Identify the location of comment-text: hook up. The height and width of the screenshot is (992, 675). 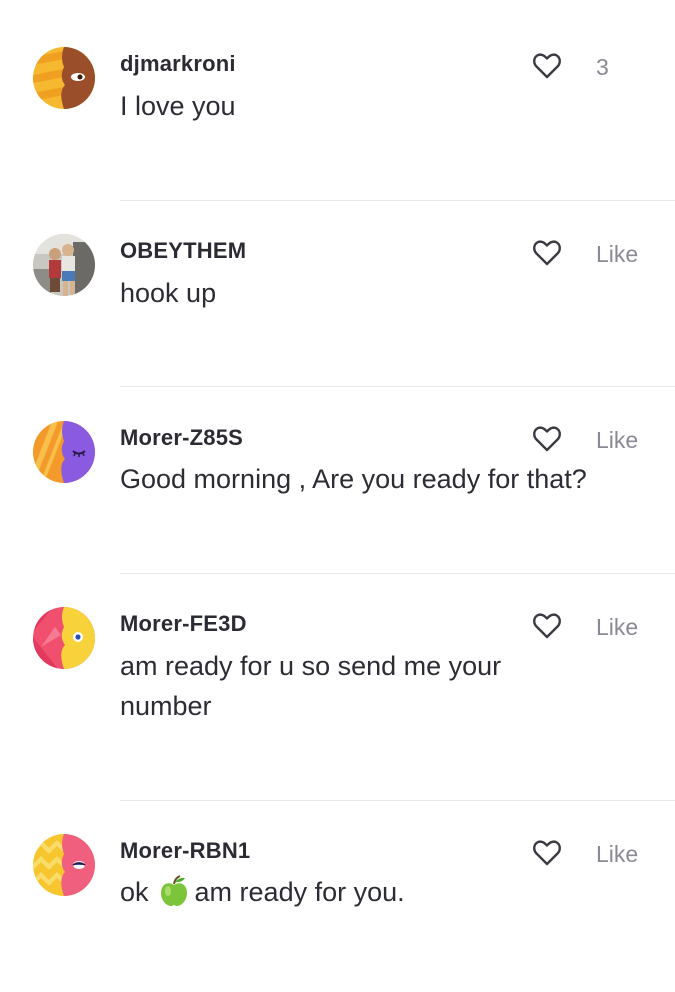
(168, 293).